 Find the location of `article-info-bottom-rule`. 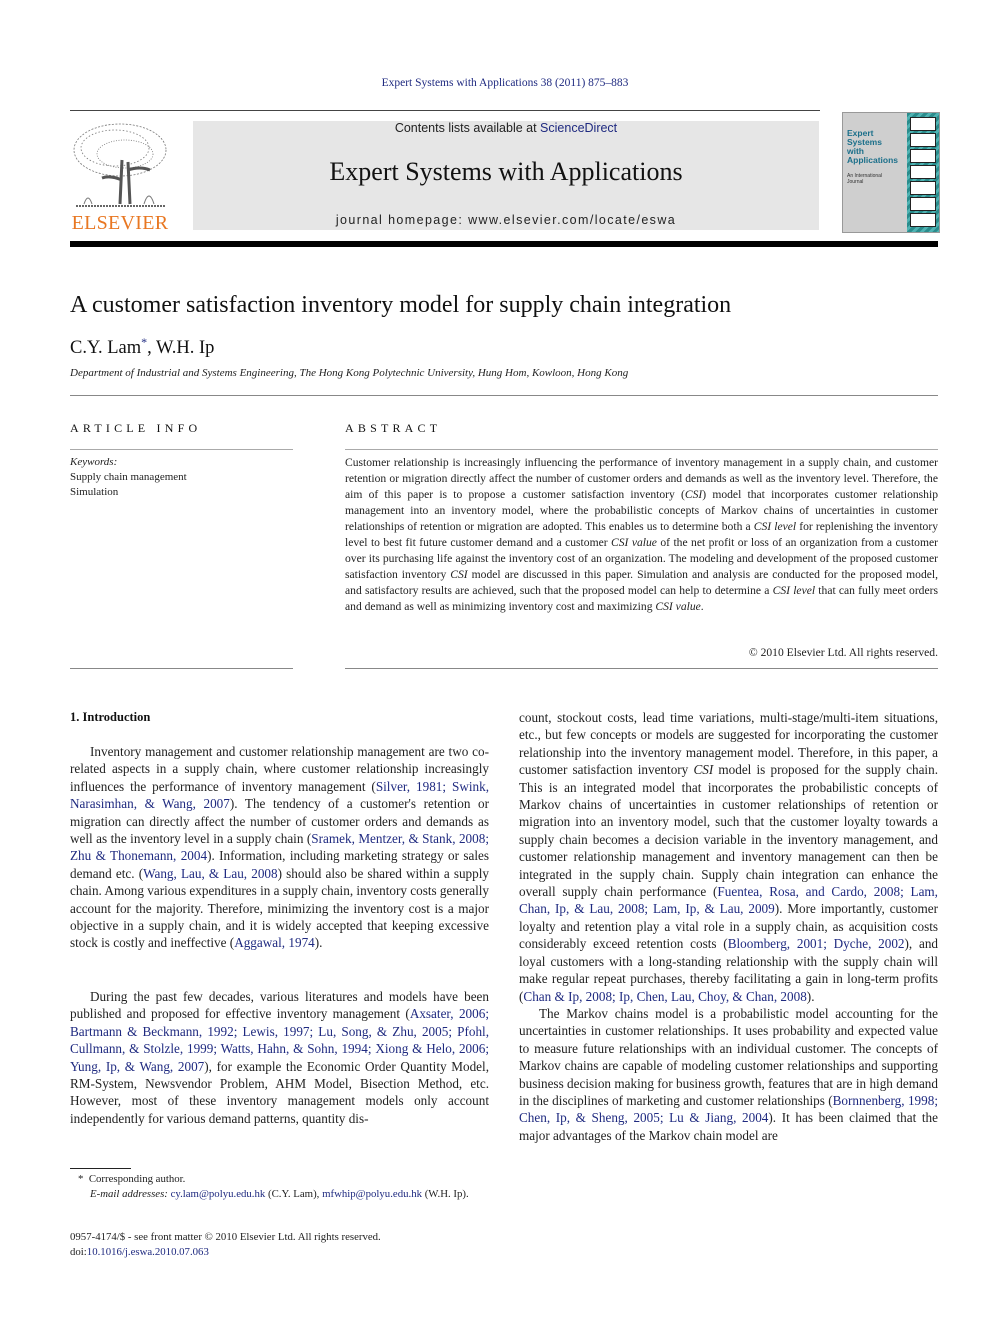

article-info-bottom-rule is located at coordinates (181, 668).